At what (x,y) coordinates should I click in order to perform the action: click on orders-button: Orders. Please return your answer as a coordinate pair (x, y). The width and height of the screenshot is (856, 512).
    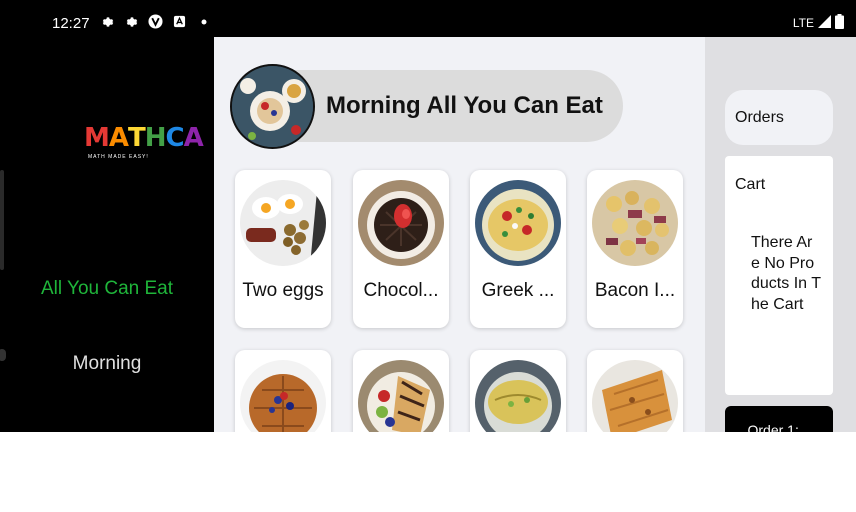
    Looking at the image, I should click on (779, 117).